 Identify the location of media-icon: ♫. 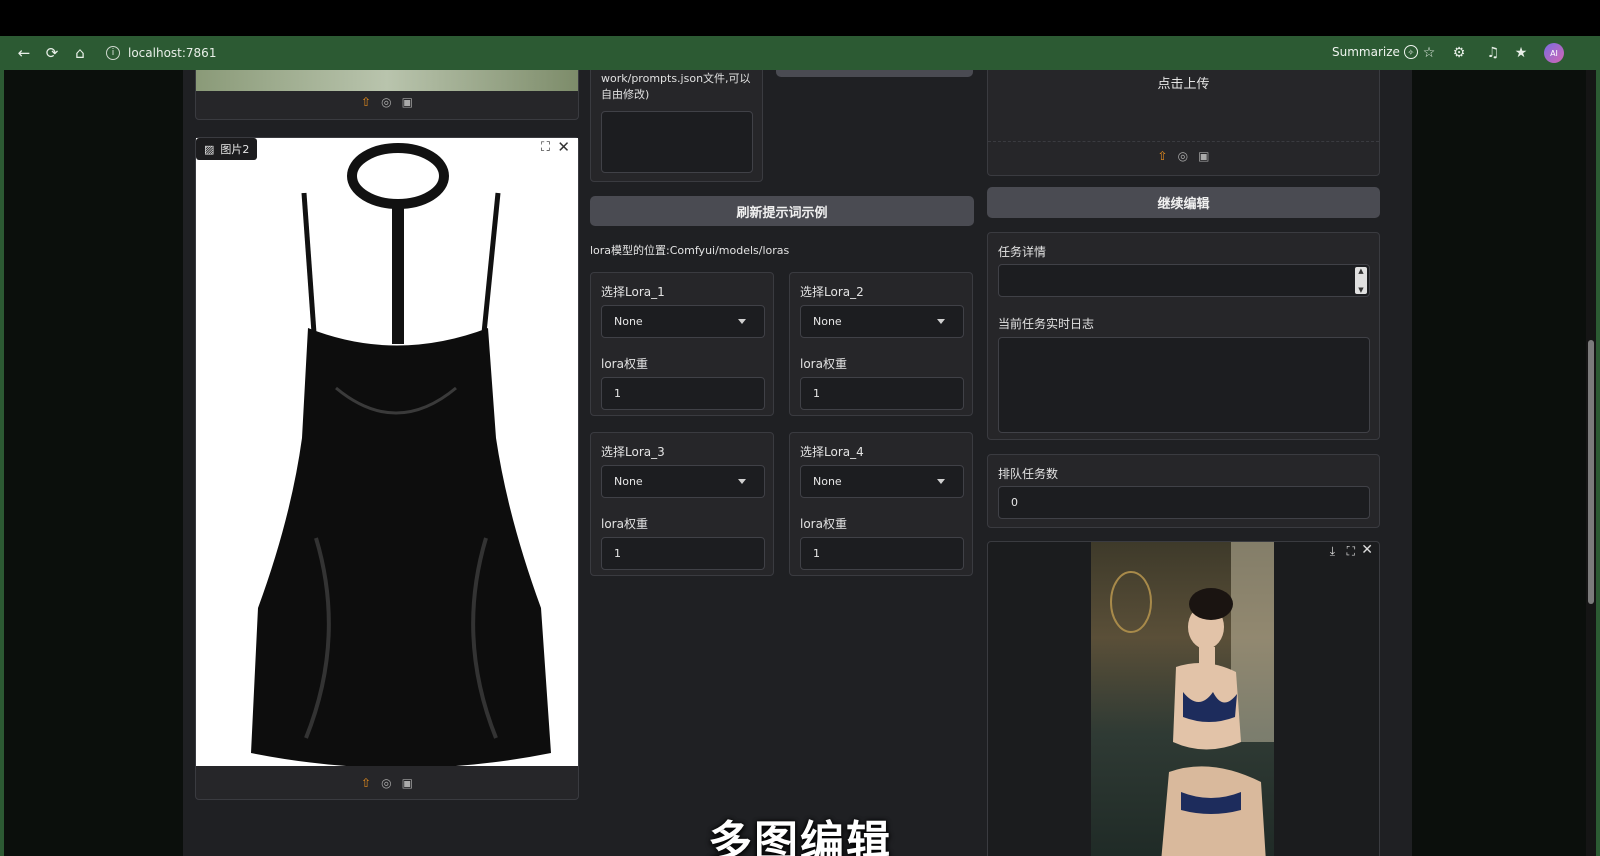
(1493, 53).